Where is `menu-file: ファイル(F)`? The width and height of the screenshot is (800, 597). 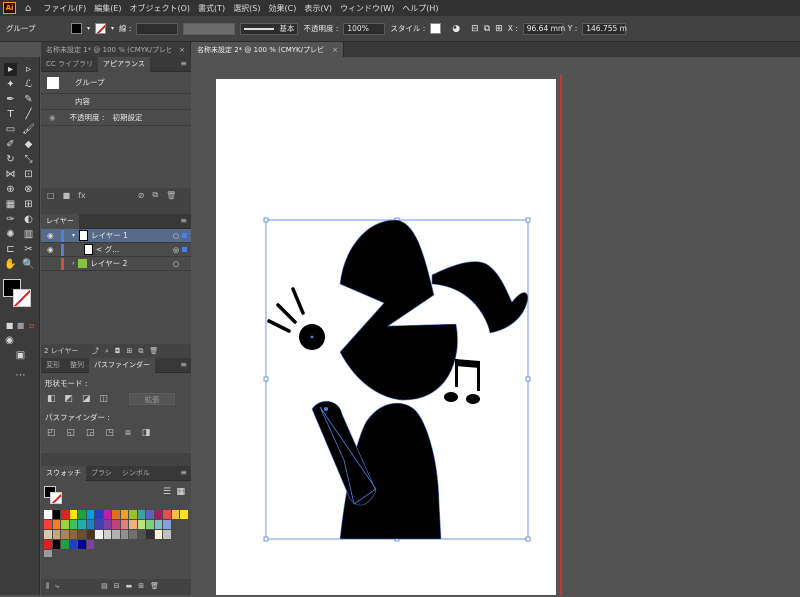 menu-file: ファイル(F) is located at coordinates (64, 8).